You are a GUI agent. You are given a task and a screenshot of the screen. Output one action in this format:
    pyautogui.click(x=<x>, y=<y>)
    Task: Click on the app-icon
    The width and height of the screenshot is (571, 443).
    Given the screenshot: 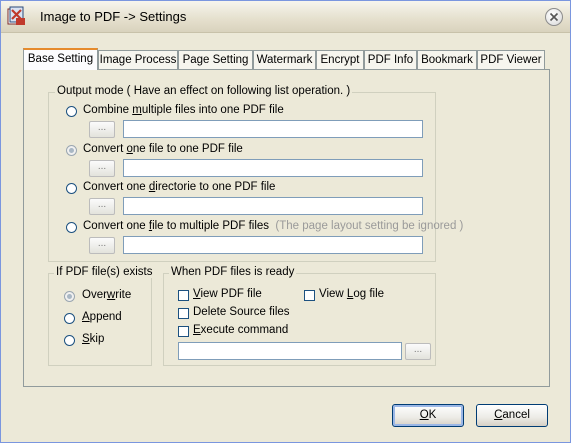 What is the action you would take?
    pyautogui.click(x=16, y=15)
    